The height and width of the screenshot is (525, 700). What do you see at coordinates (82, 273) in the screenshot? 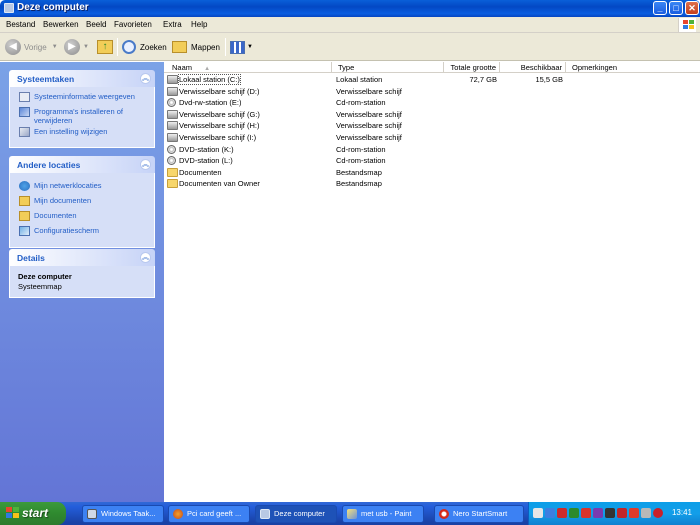
I see `details-box: Details ︽ Deze computer Systeemmap` at bounding box center [82, 273].